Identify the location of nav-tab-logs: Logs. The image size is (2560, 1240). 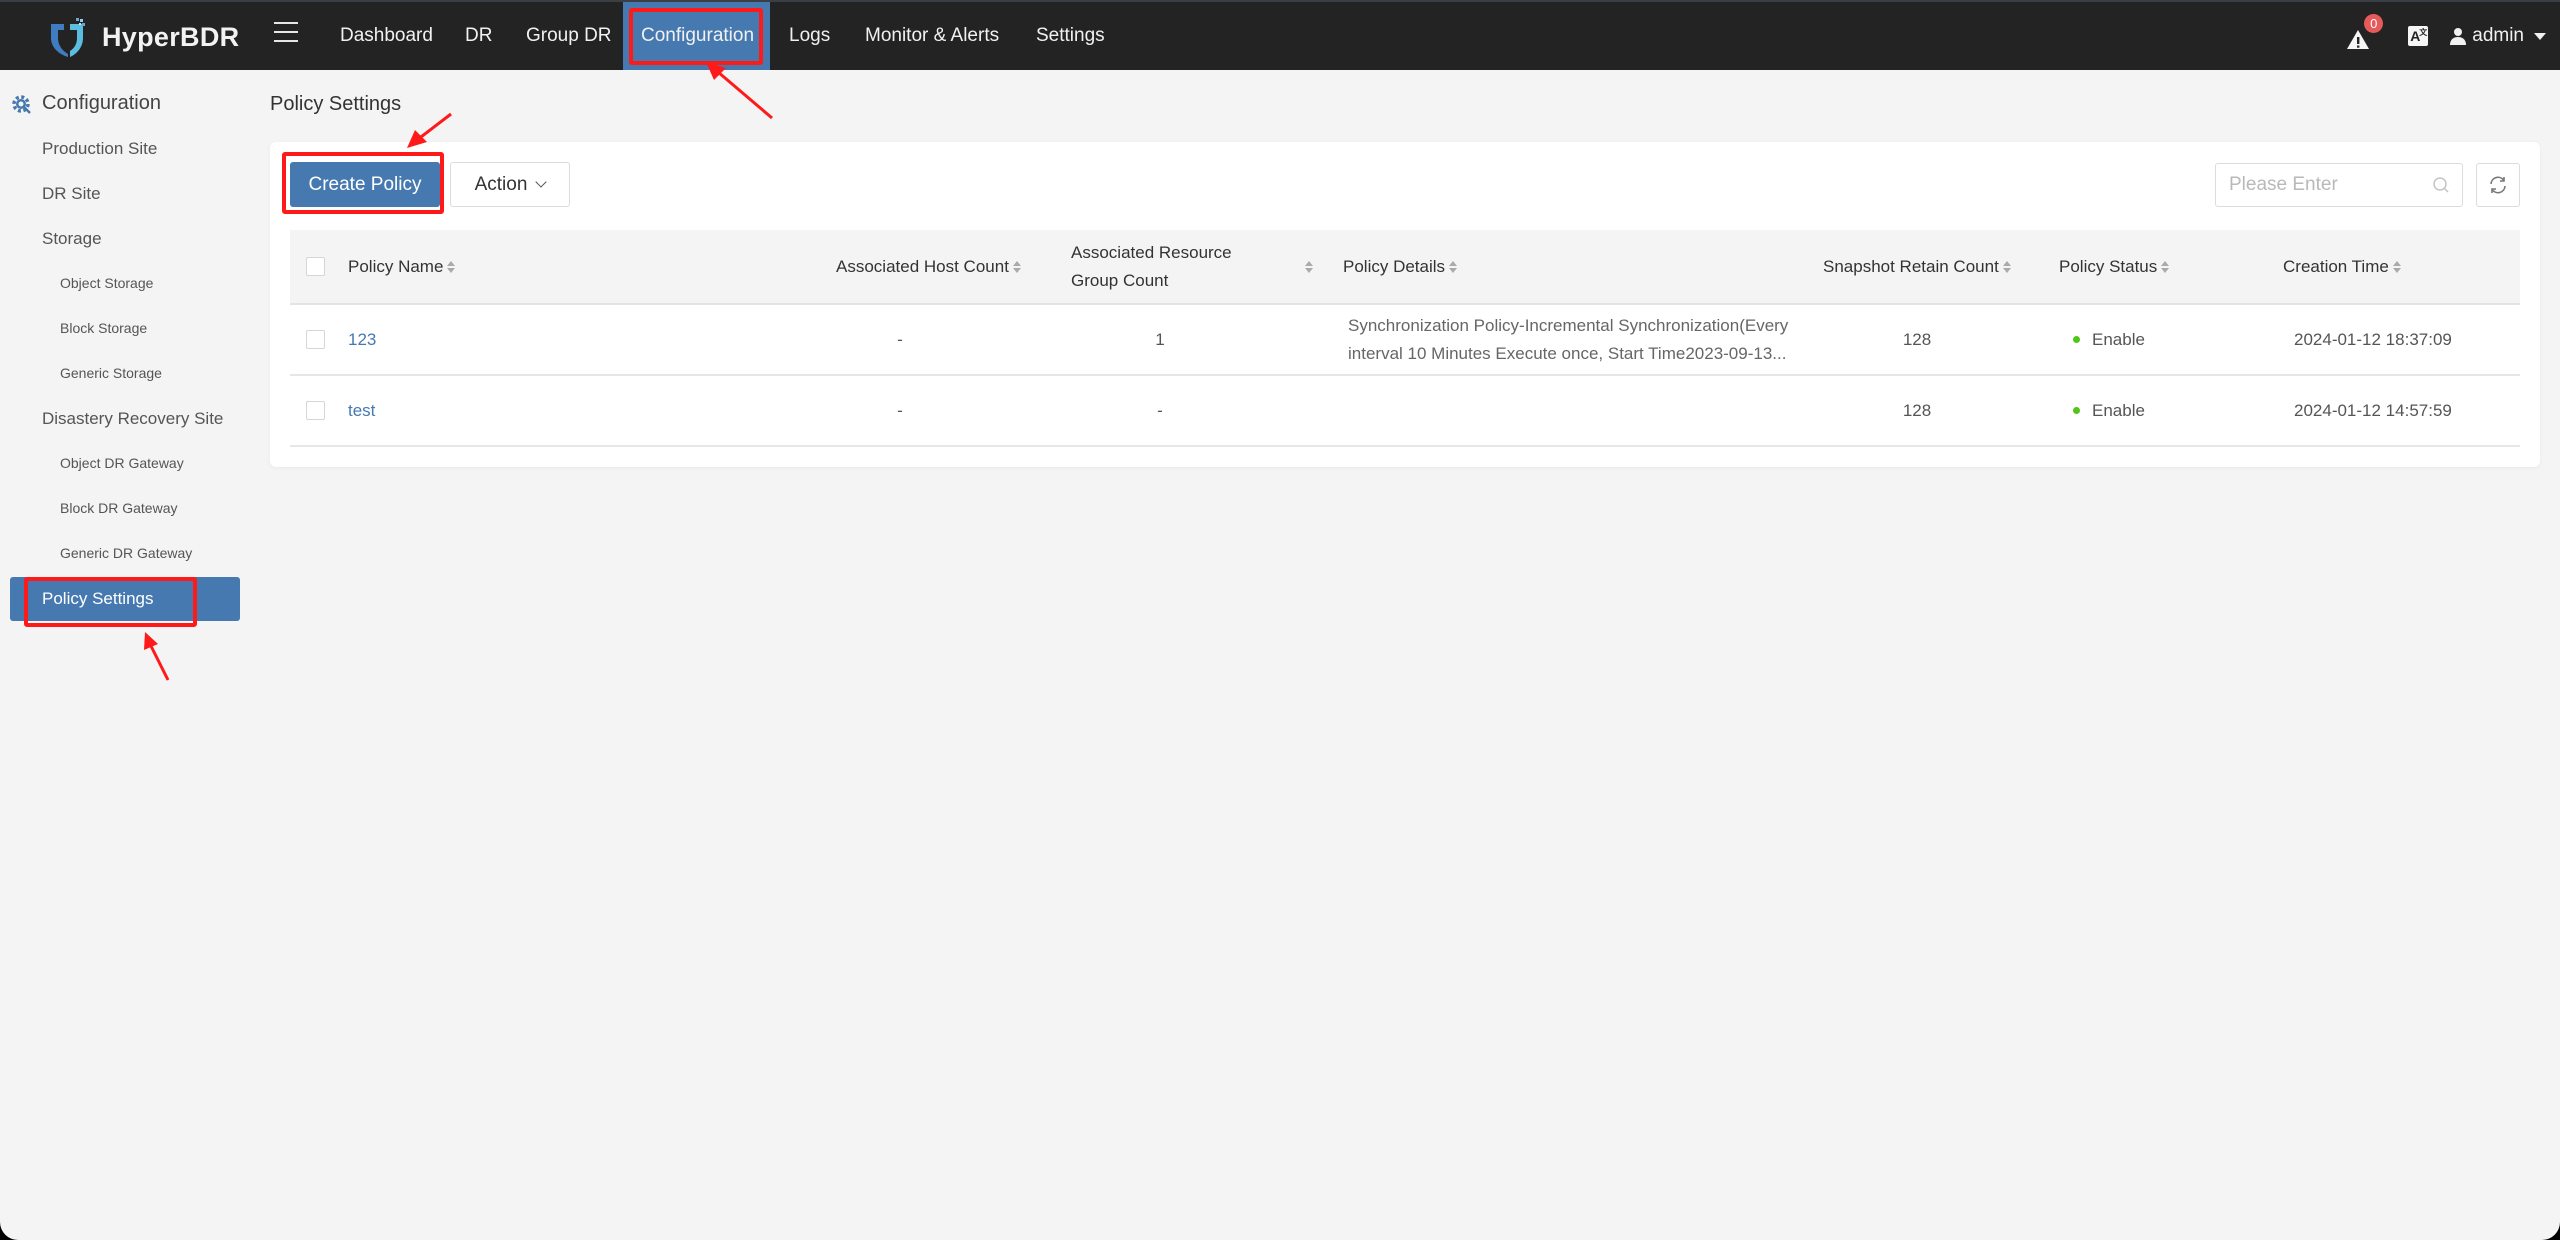
(809, 36).